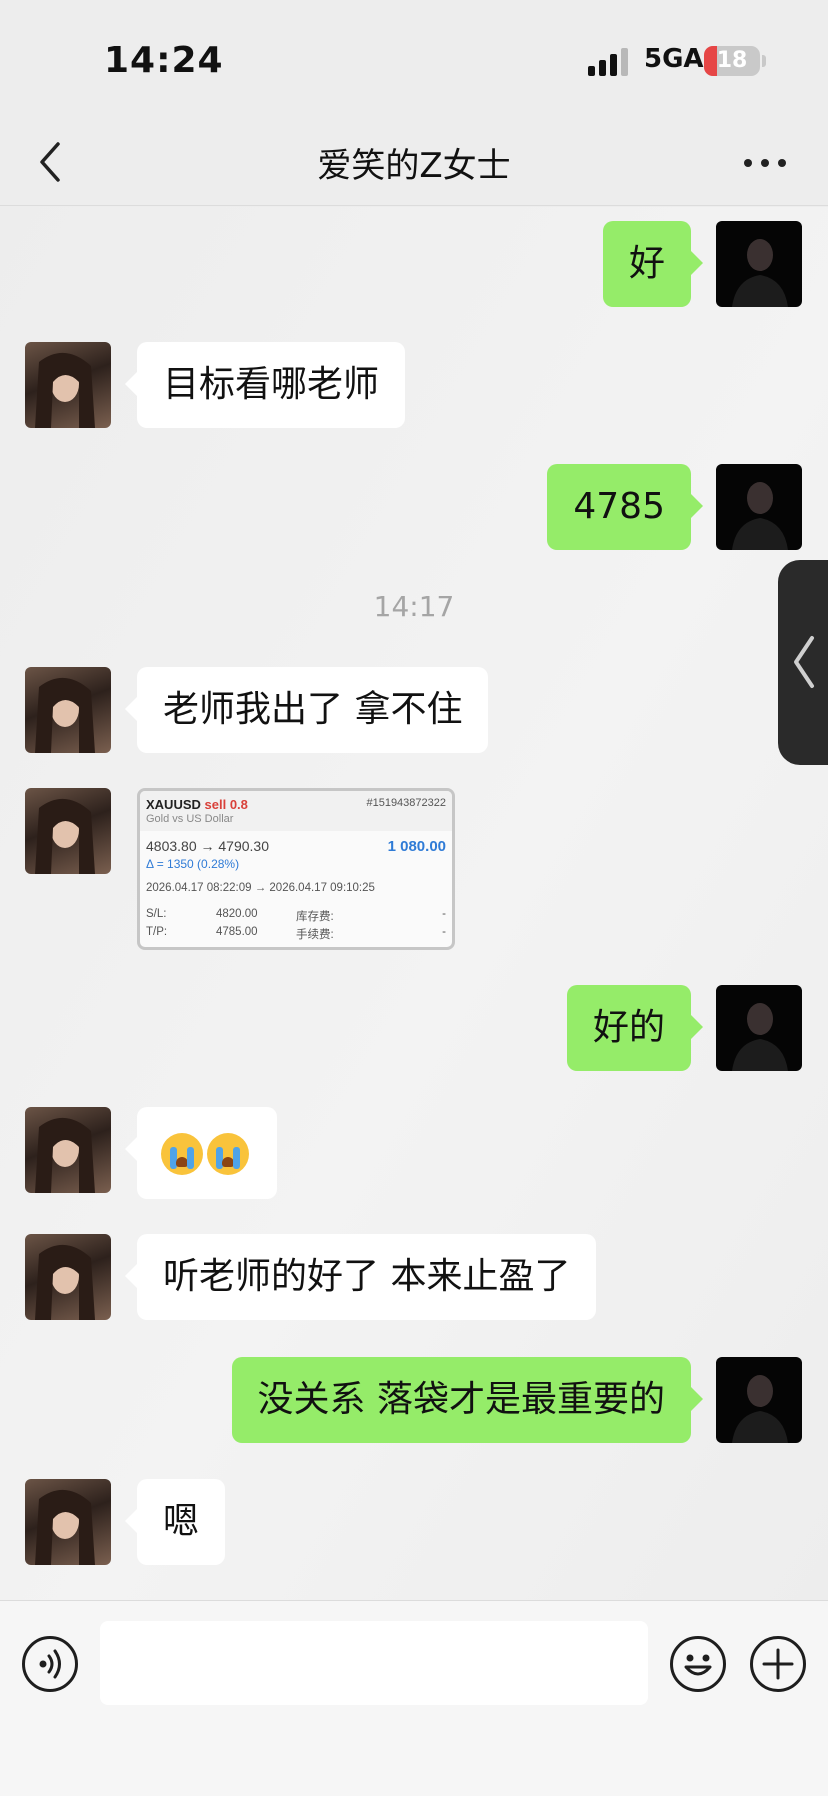  Describe the element at coordinates (635, 1028) in the screenshot. I see `message-bubble-outgoing: 好的` at that location.